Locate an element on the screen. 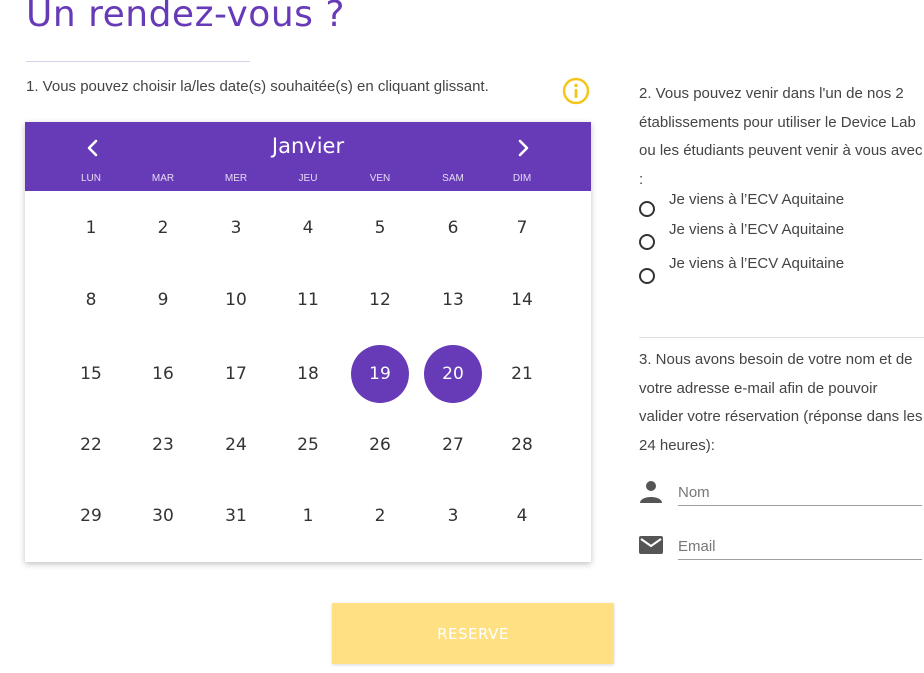  email-input is located at coordinates (800, 546).